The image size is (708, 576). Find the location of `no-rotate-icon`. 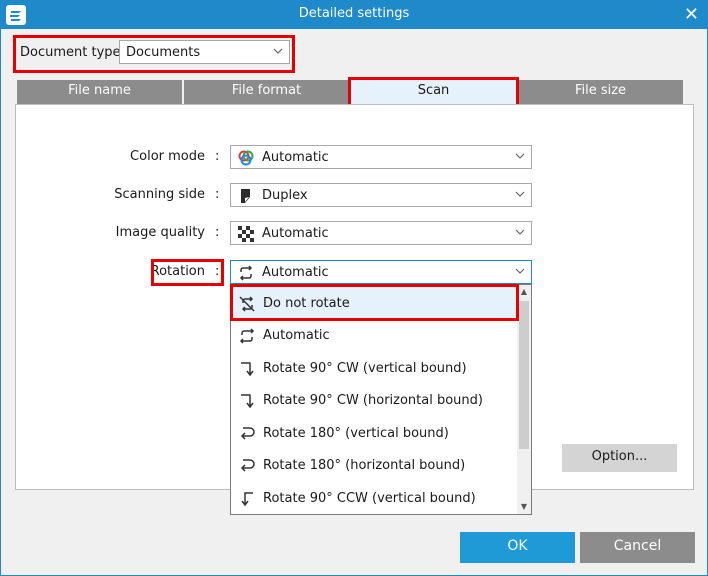

no-rotate-icon is located at coordinates (247, 304).